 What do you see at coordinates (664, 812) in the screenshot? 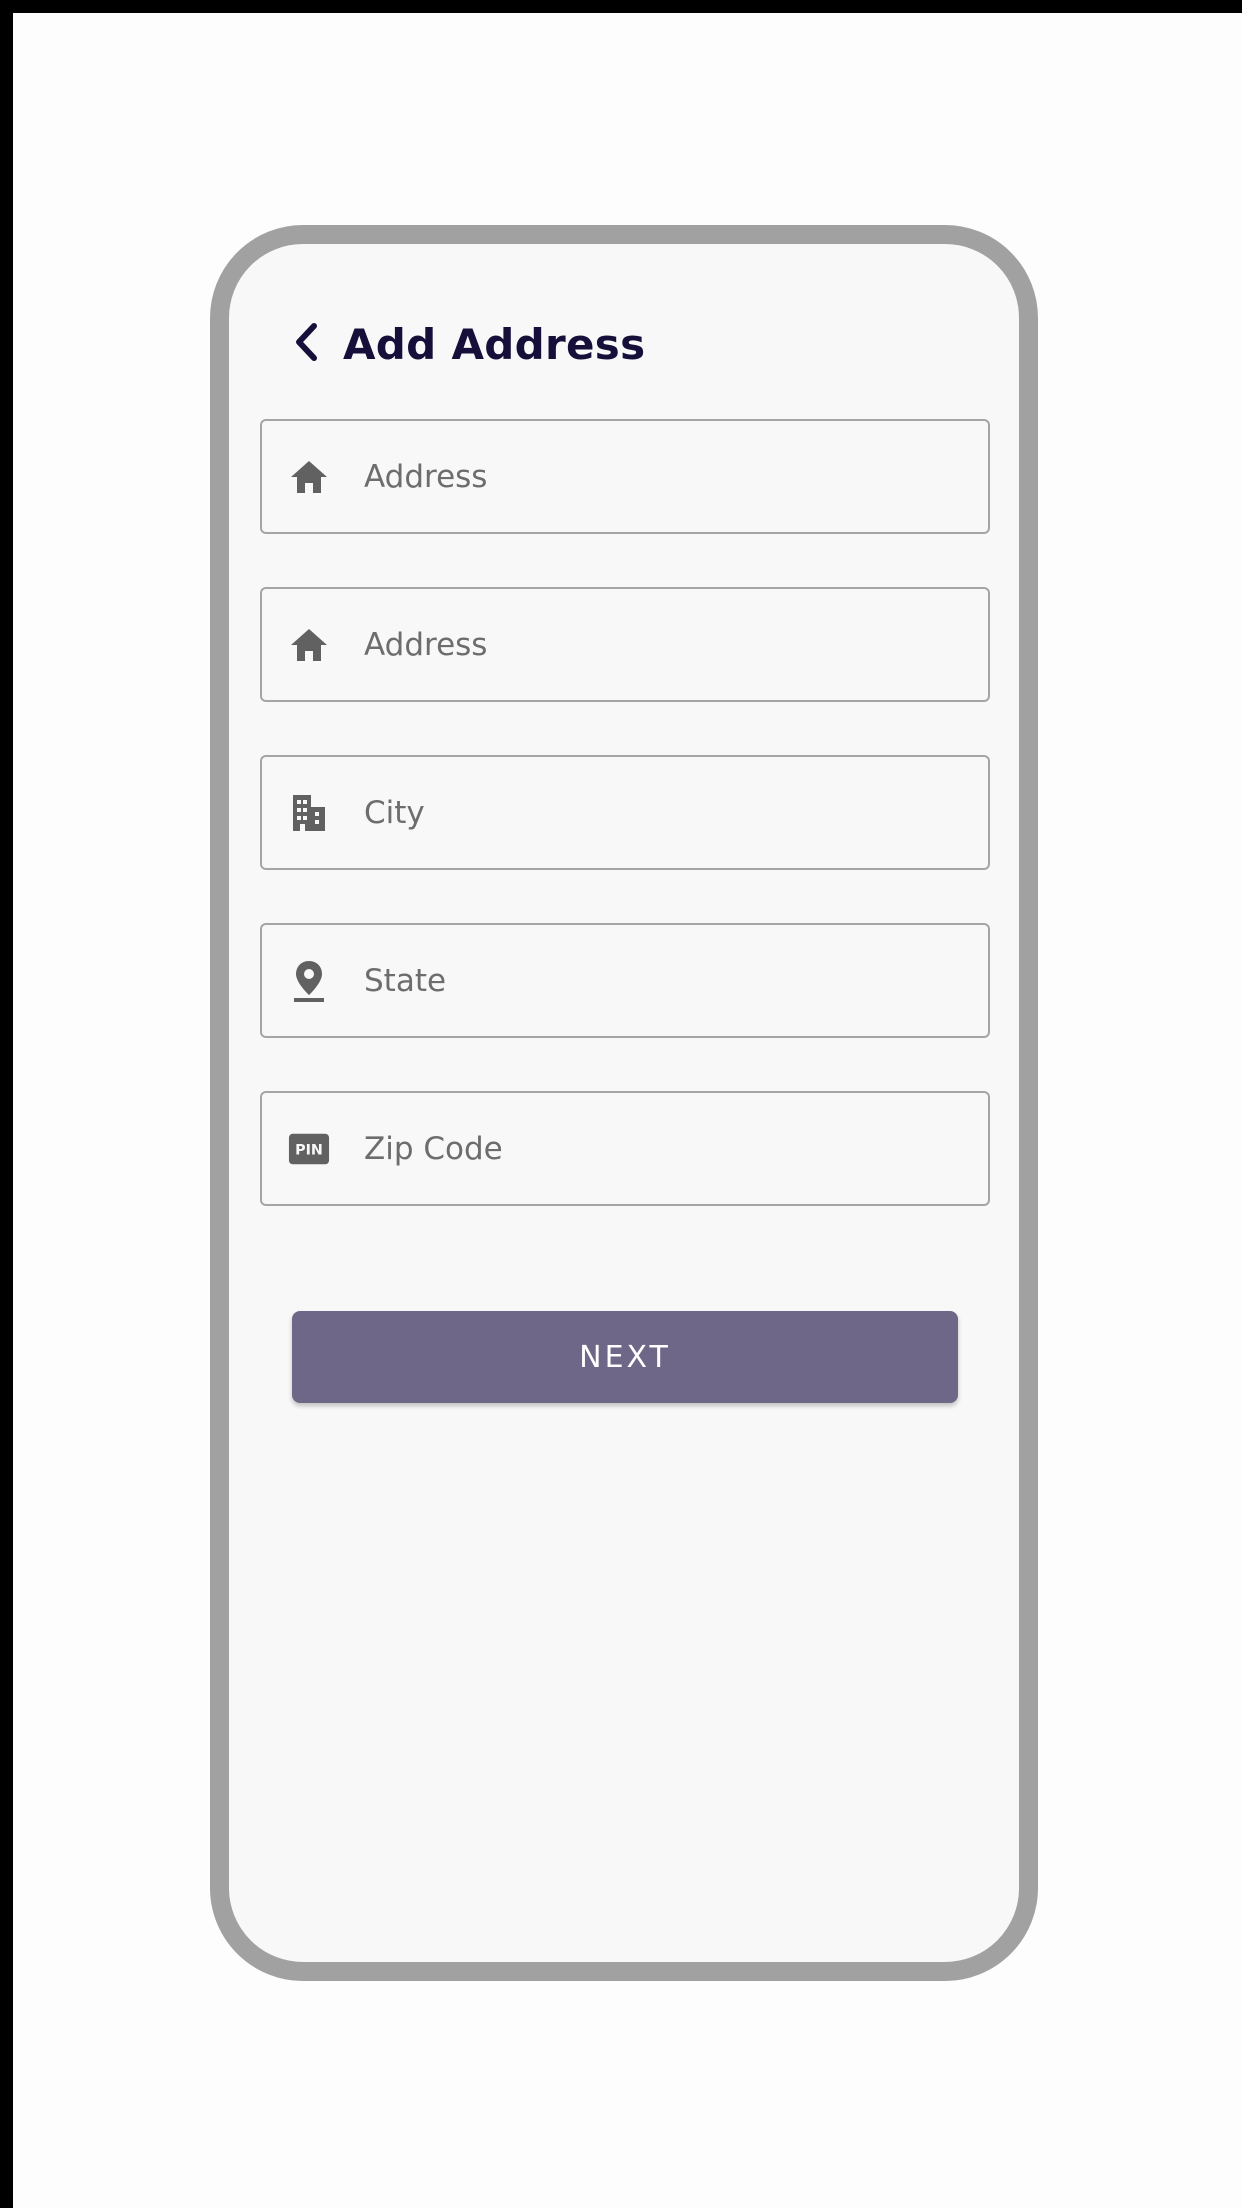
I see `city-input` at bounding box center [664, 812].